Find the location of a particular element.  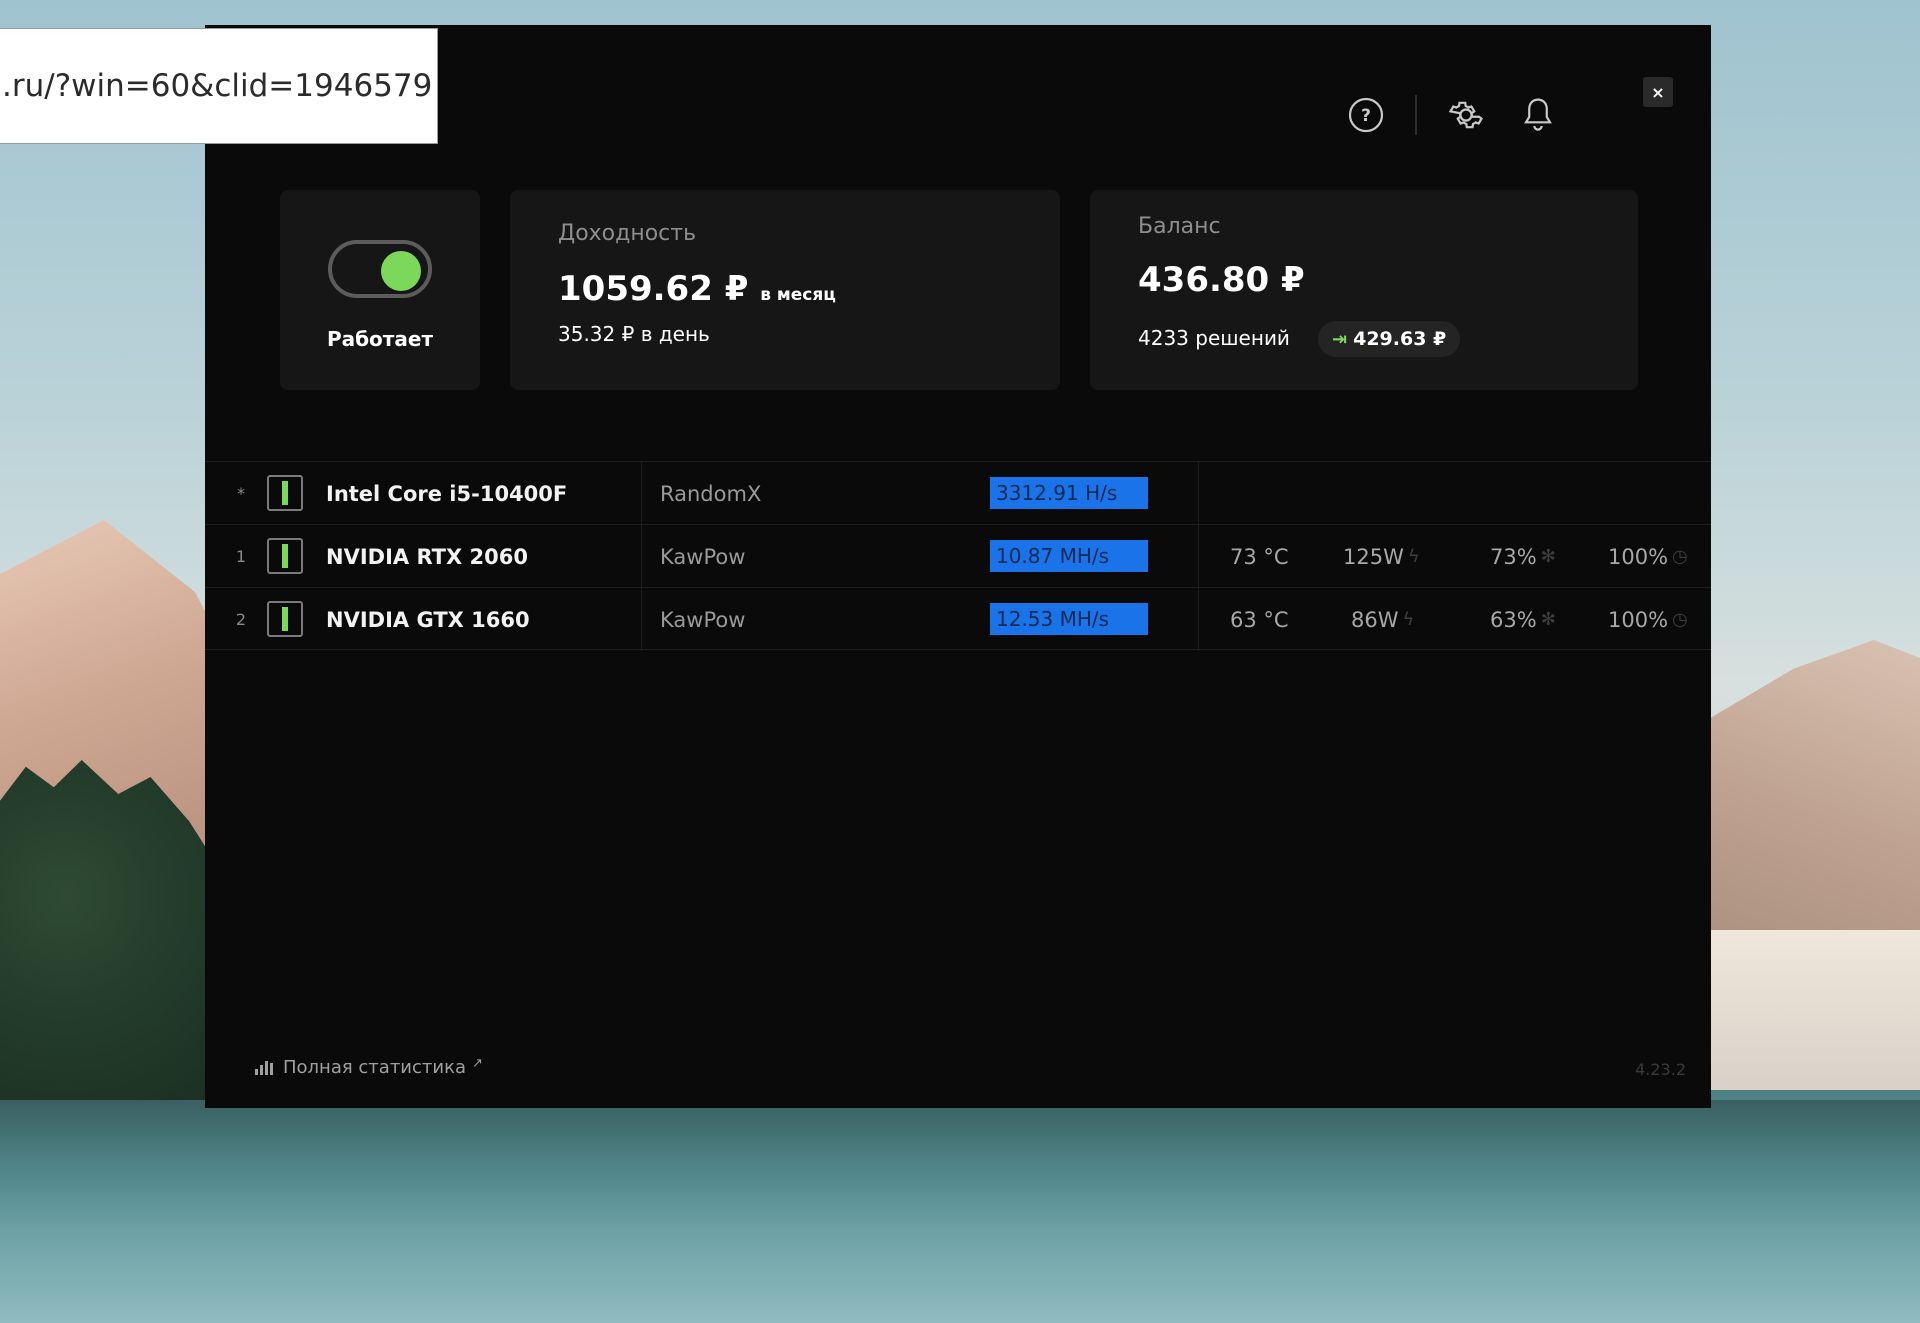

income-label: Доходность is located at coordinates (627, 233).